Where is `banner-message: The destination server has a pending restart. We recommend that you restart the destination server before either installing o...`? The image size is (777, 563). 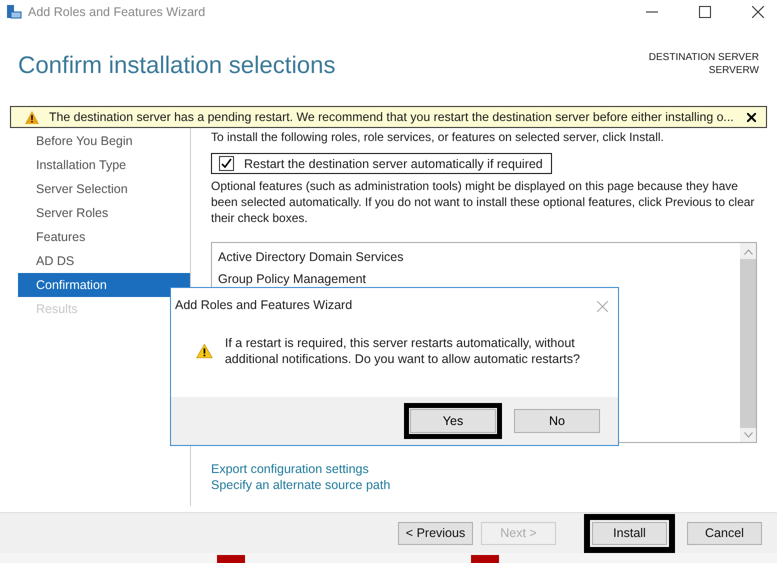
banner-message: The destination server has a pending restart. We recommend that you restart the destination server before either installing o... is located at coordinates (392, 117).